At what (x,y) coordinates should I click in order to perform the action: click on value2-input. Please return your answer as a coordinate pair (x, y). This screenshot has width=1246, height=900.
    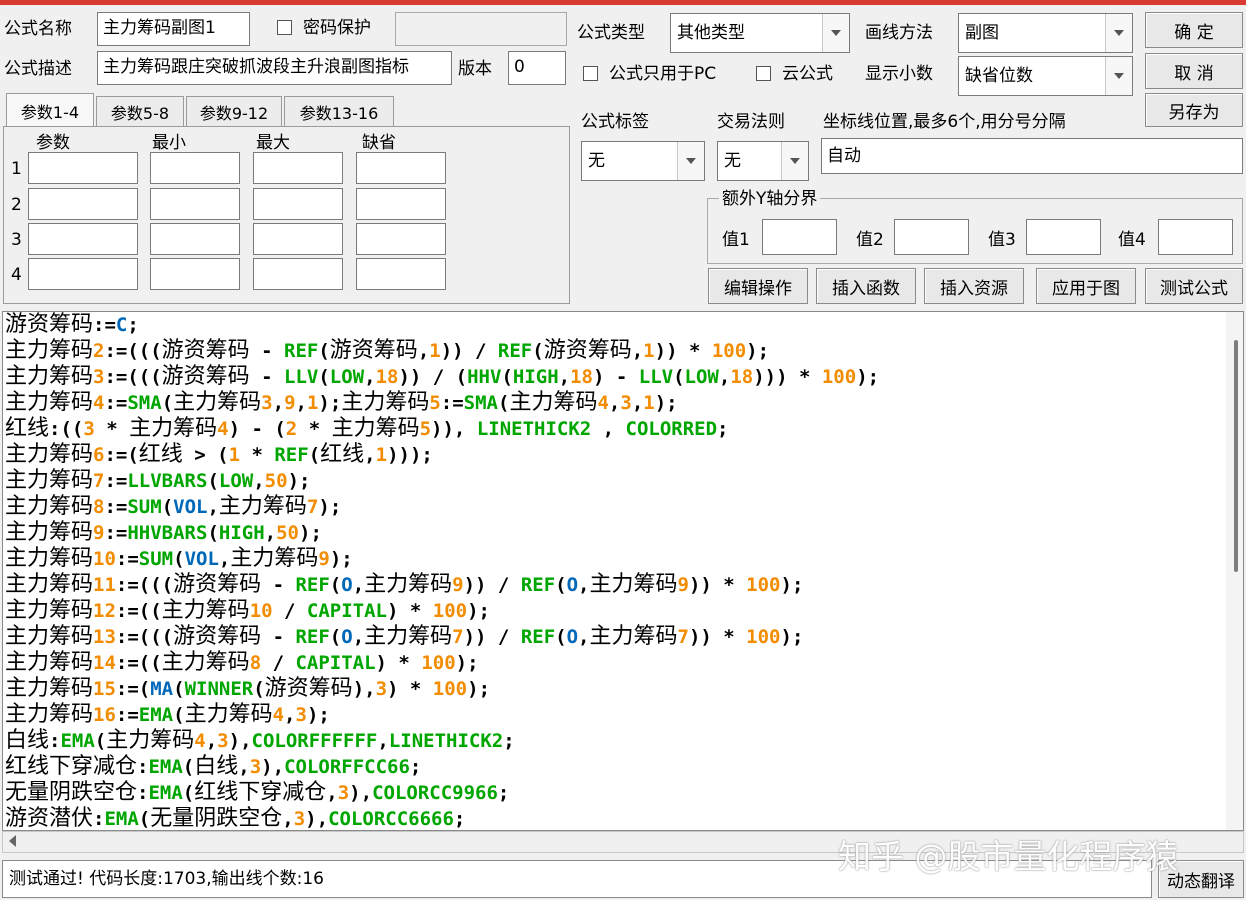
    Looking at the image, I should click on (931, 237).